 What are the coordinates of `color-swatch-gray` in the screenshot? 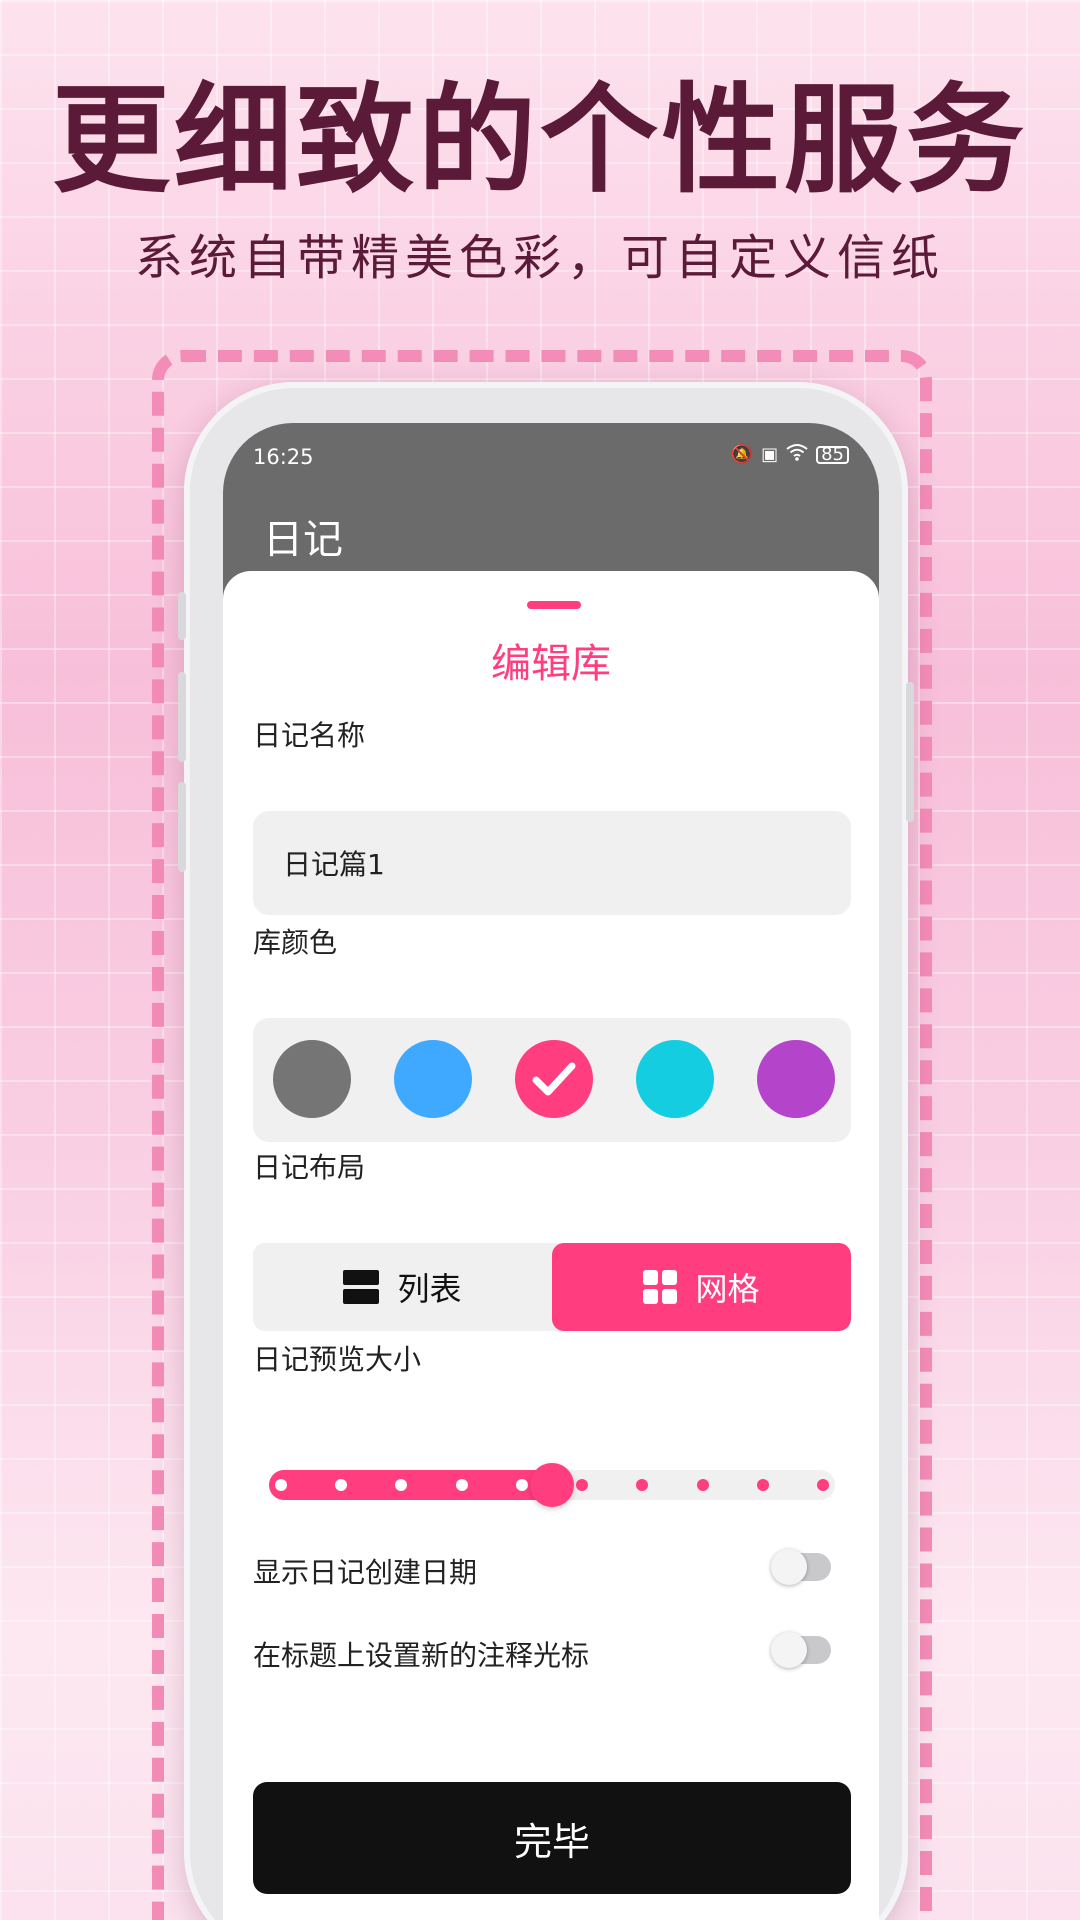 It's located at (312, 1079).